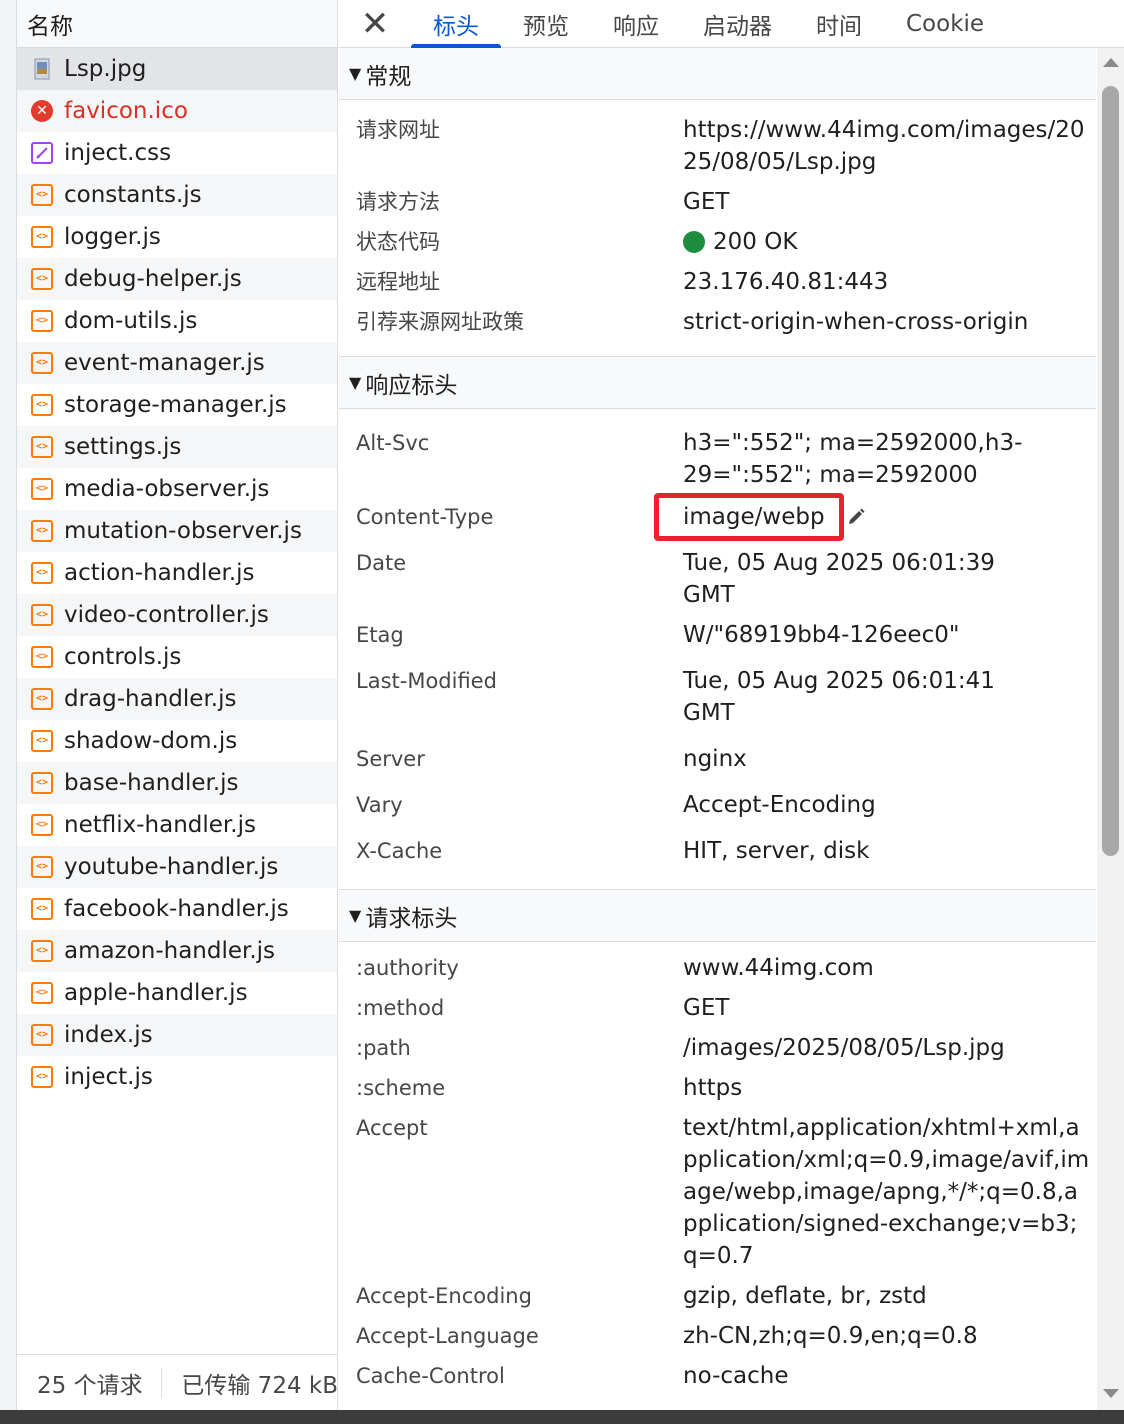  What do you see at coordinates (166, 615) in the screenshot?
I see `request-file-name: video-controller.js` at bounding box center [166, 615].